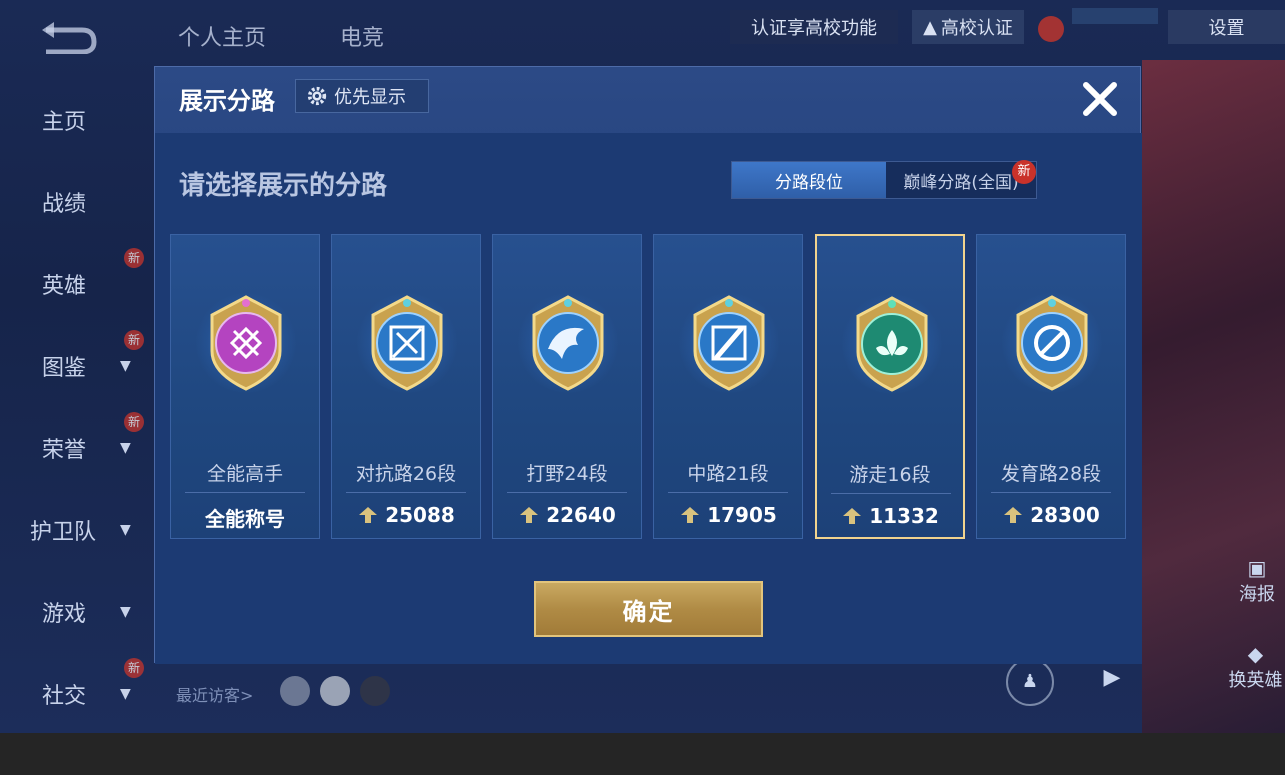 The height and width of the screenshot is (775, 1285). What do you see at coordinates (1065, 515) in the screenshot?
I see `lane-card-score-text: 28300` at bounding box center [1065, 515].